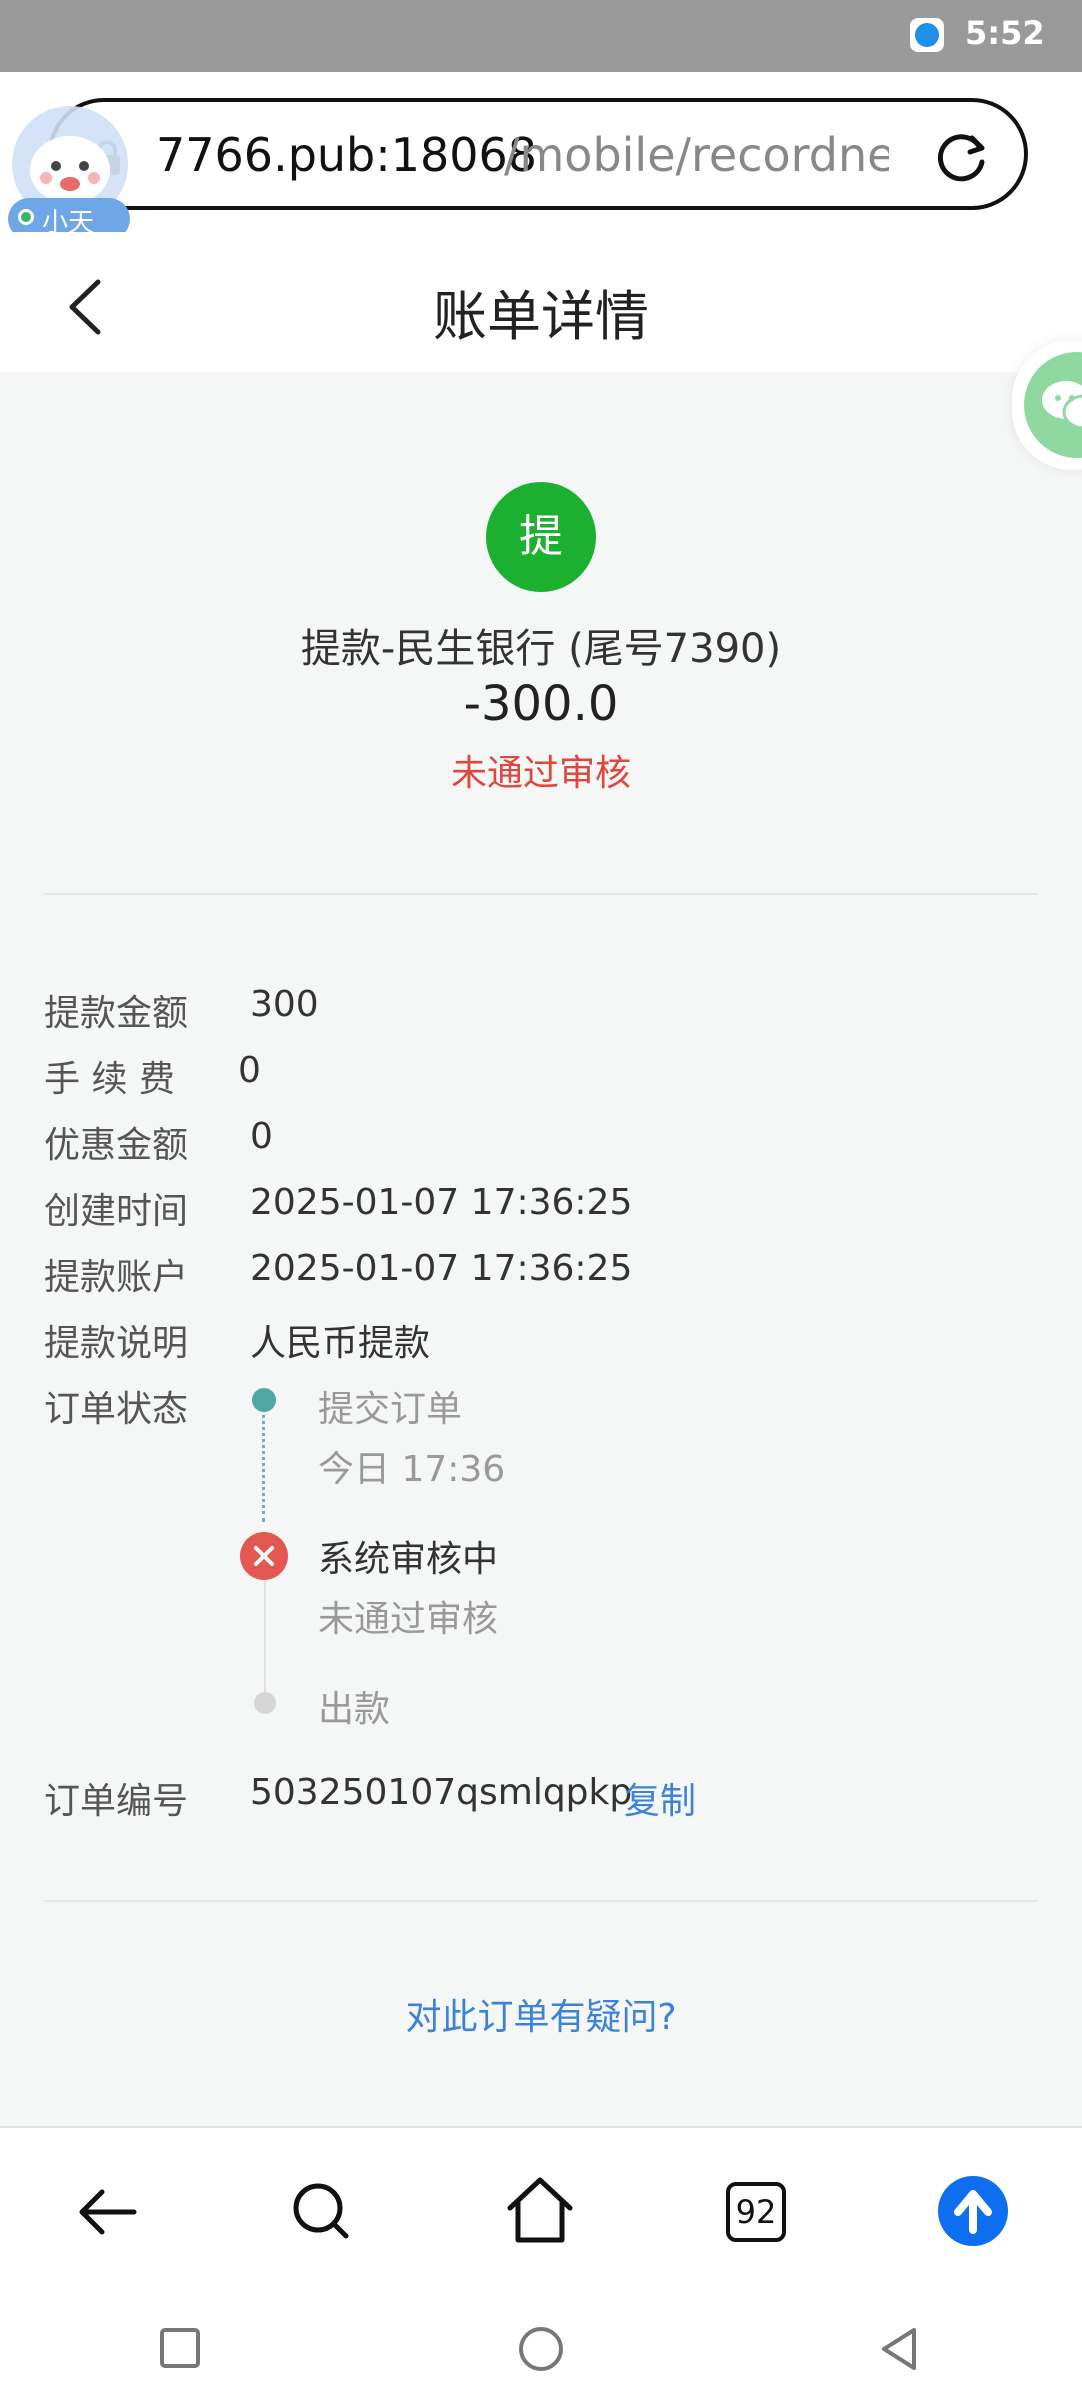 The image size is (1082, 2400). What do you see at coordinates (116, 1801) in the screenshot?
I see `order-number-label: 订单编号` at bounding box center [116, 1801].